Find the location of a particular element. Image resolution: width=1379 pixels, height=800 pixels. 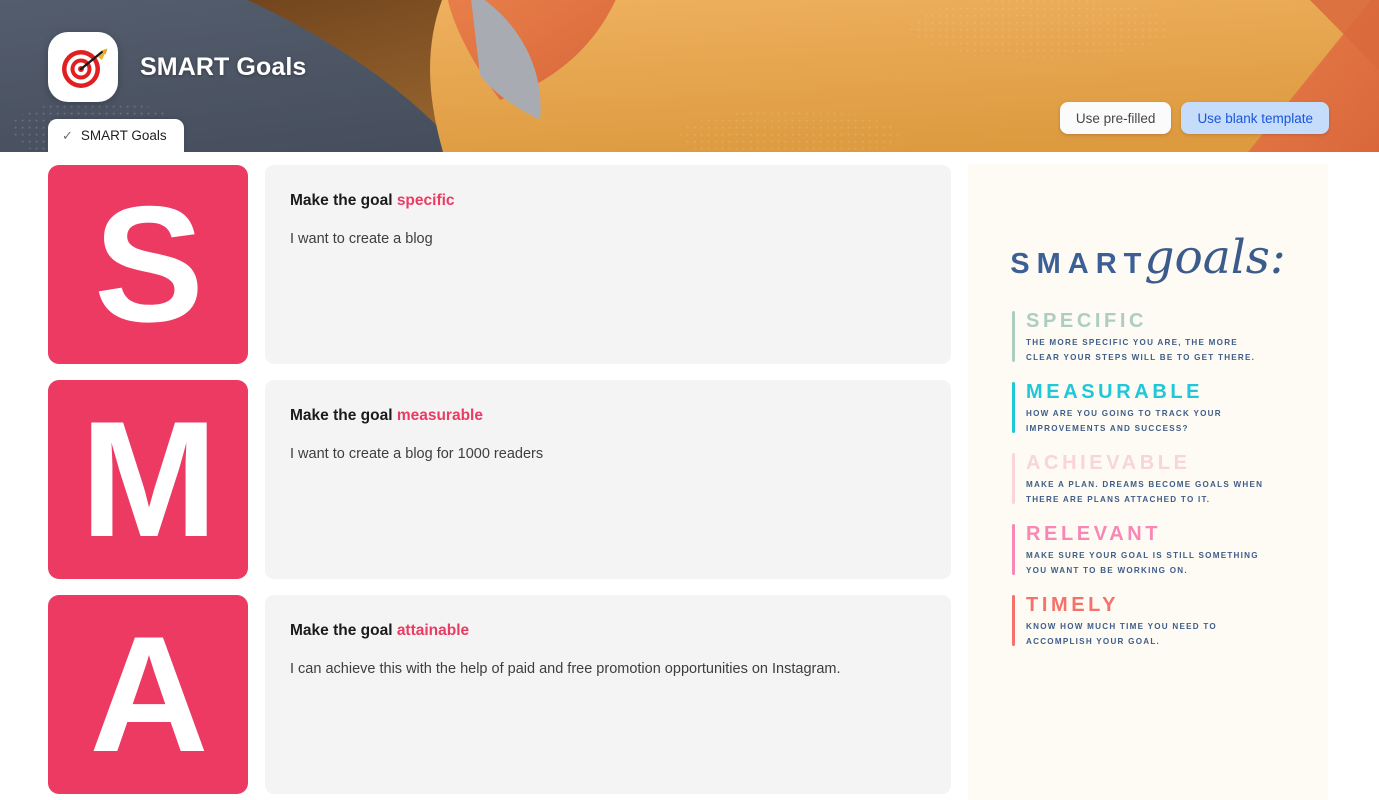

app-icon-tile is located at coordinates (83, 67).